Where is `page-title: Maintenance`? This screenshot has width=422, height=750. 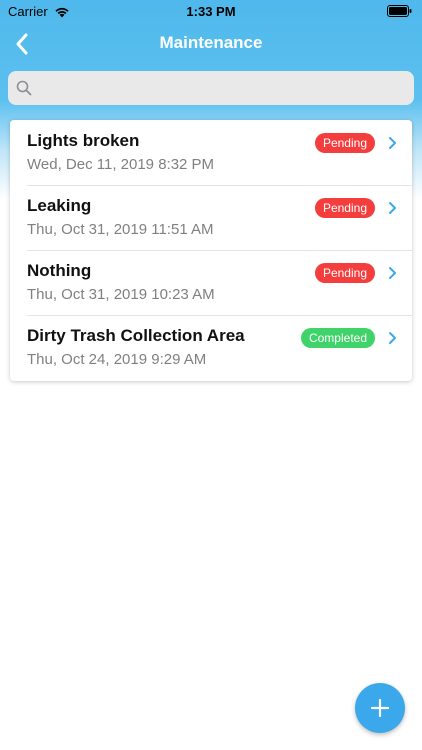 page-title: Maintenance is located at coordinates (211, 42).